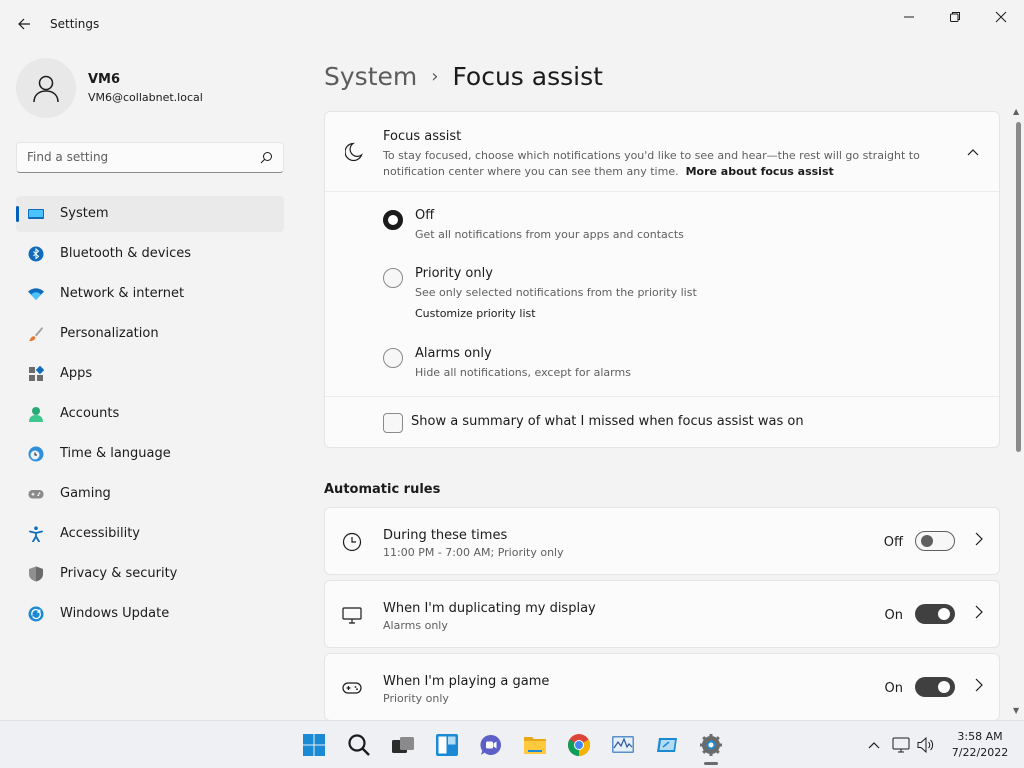 This screenshot has height=768, width=1024. I want to click on file-explorer-button, so click(535, 745).